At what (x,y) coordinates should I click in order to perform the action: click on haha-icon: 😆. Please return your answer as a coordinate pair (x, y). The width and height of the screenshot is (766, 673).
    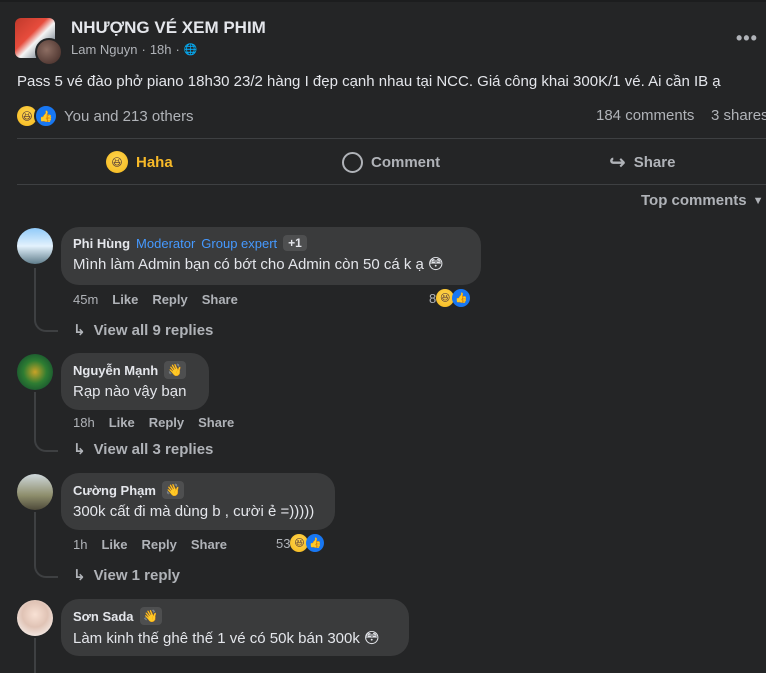
    Looking at the image, I should click on (117, 162).